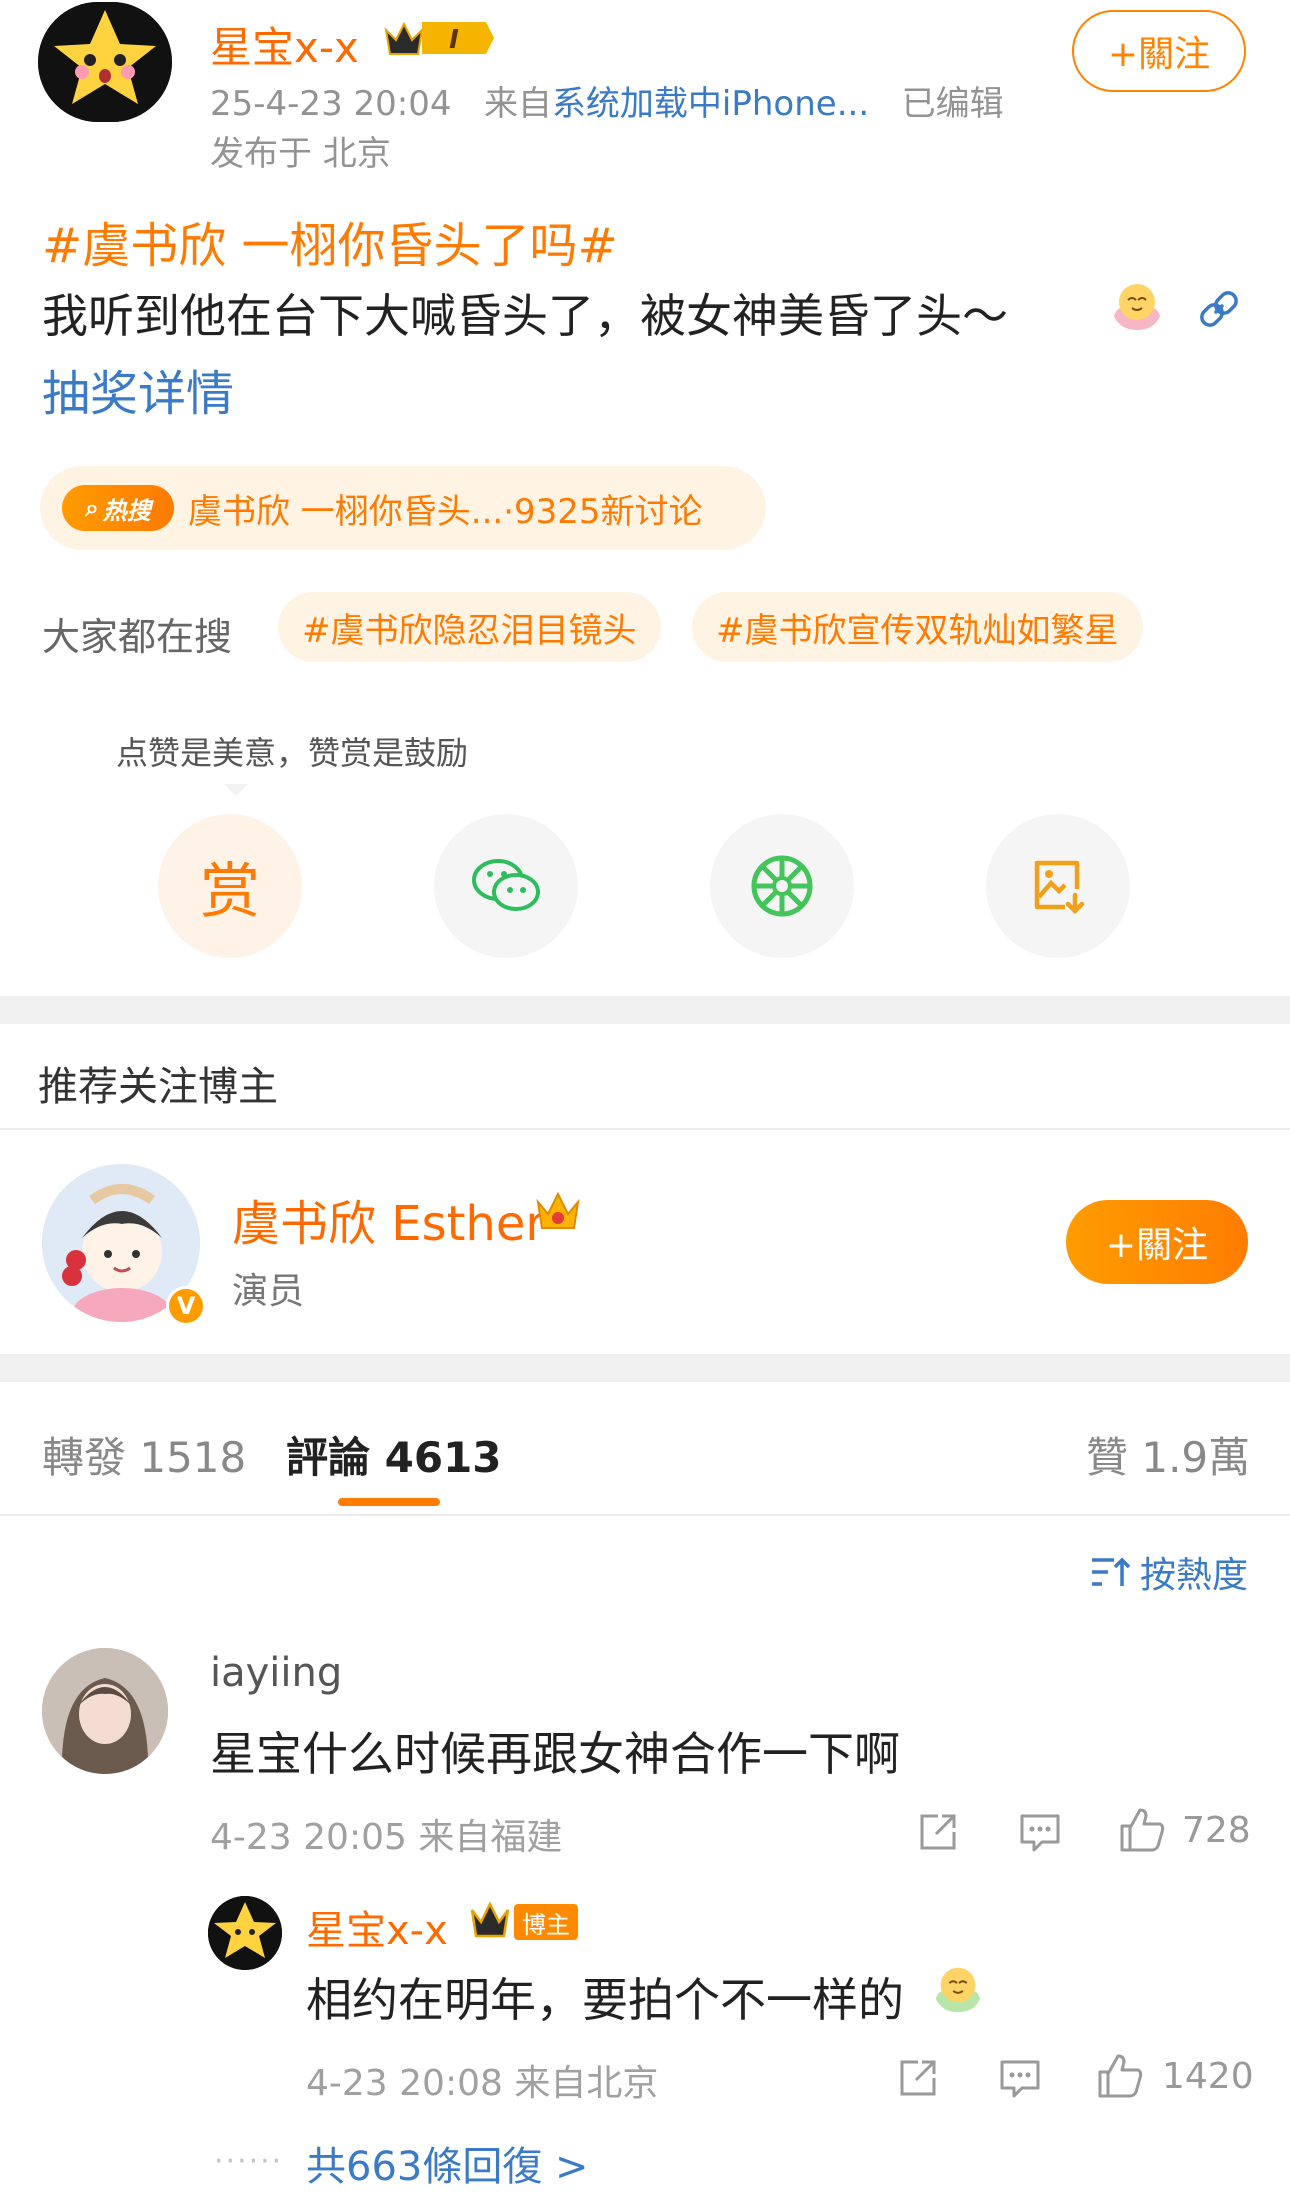  What do you see at coordinates (440, 38) in the screenshot?
I see `level-badge: I` at bounding box center [440, 38].